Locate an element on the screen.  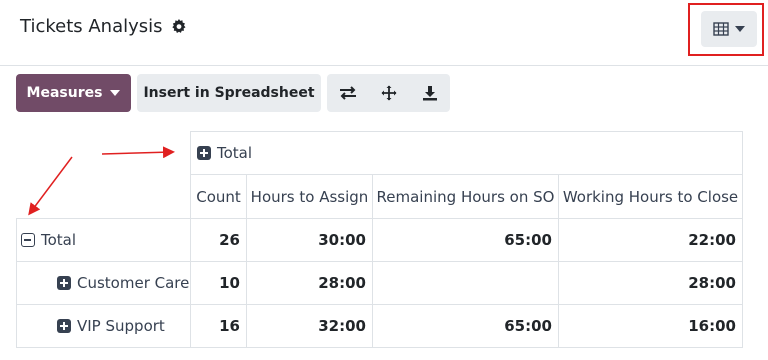
page-title: Tickets Analysis is located at coordinates (91, 26).